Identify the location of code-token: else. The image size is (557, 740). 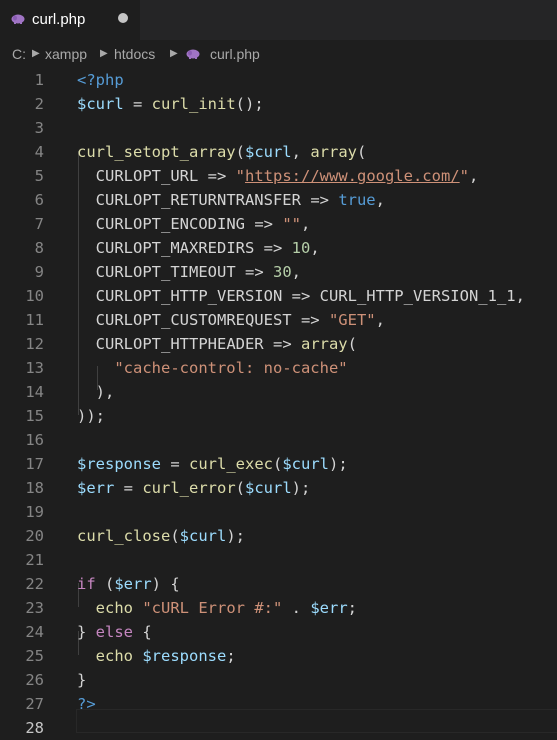
(114, 632).